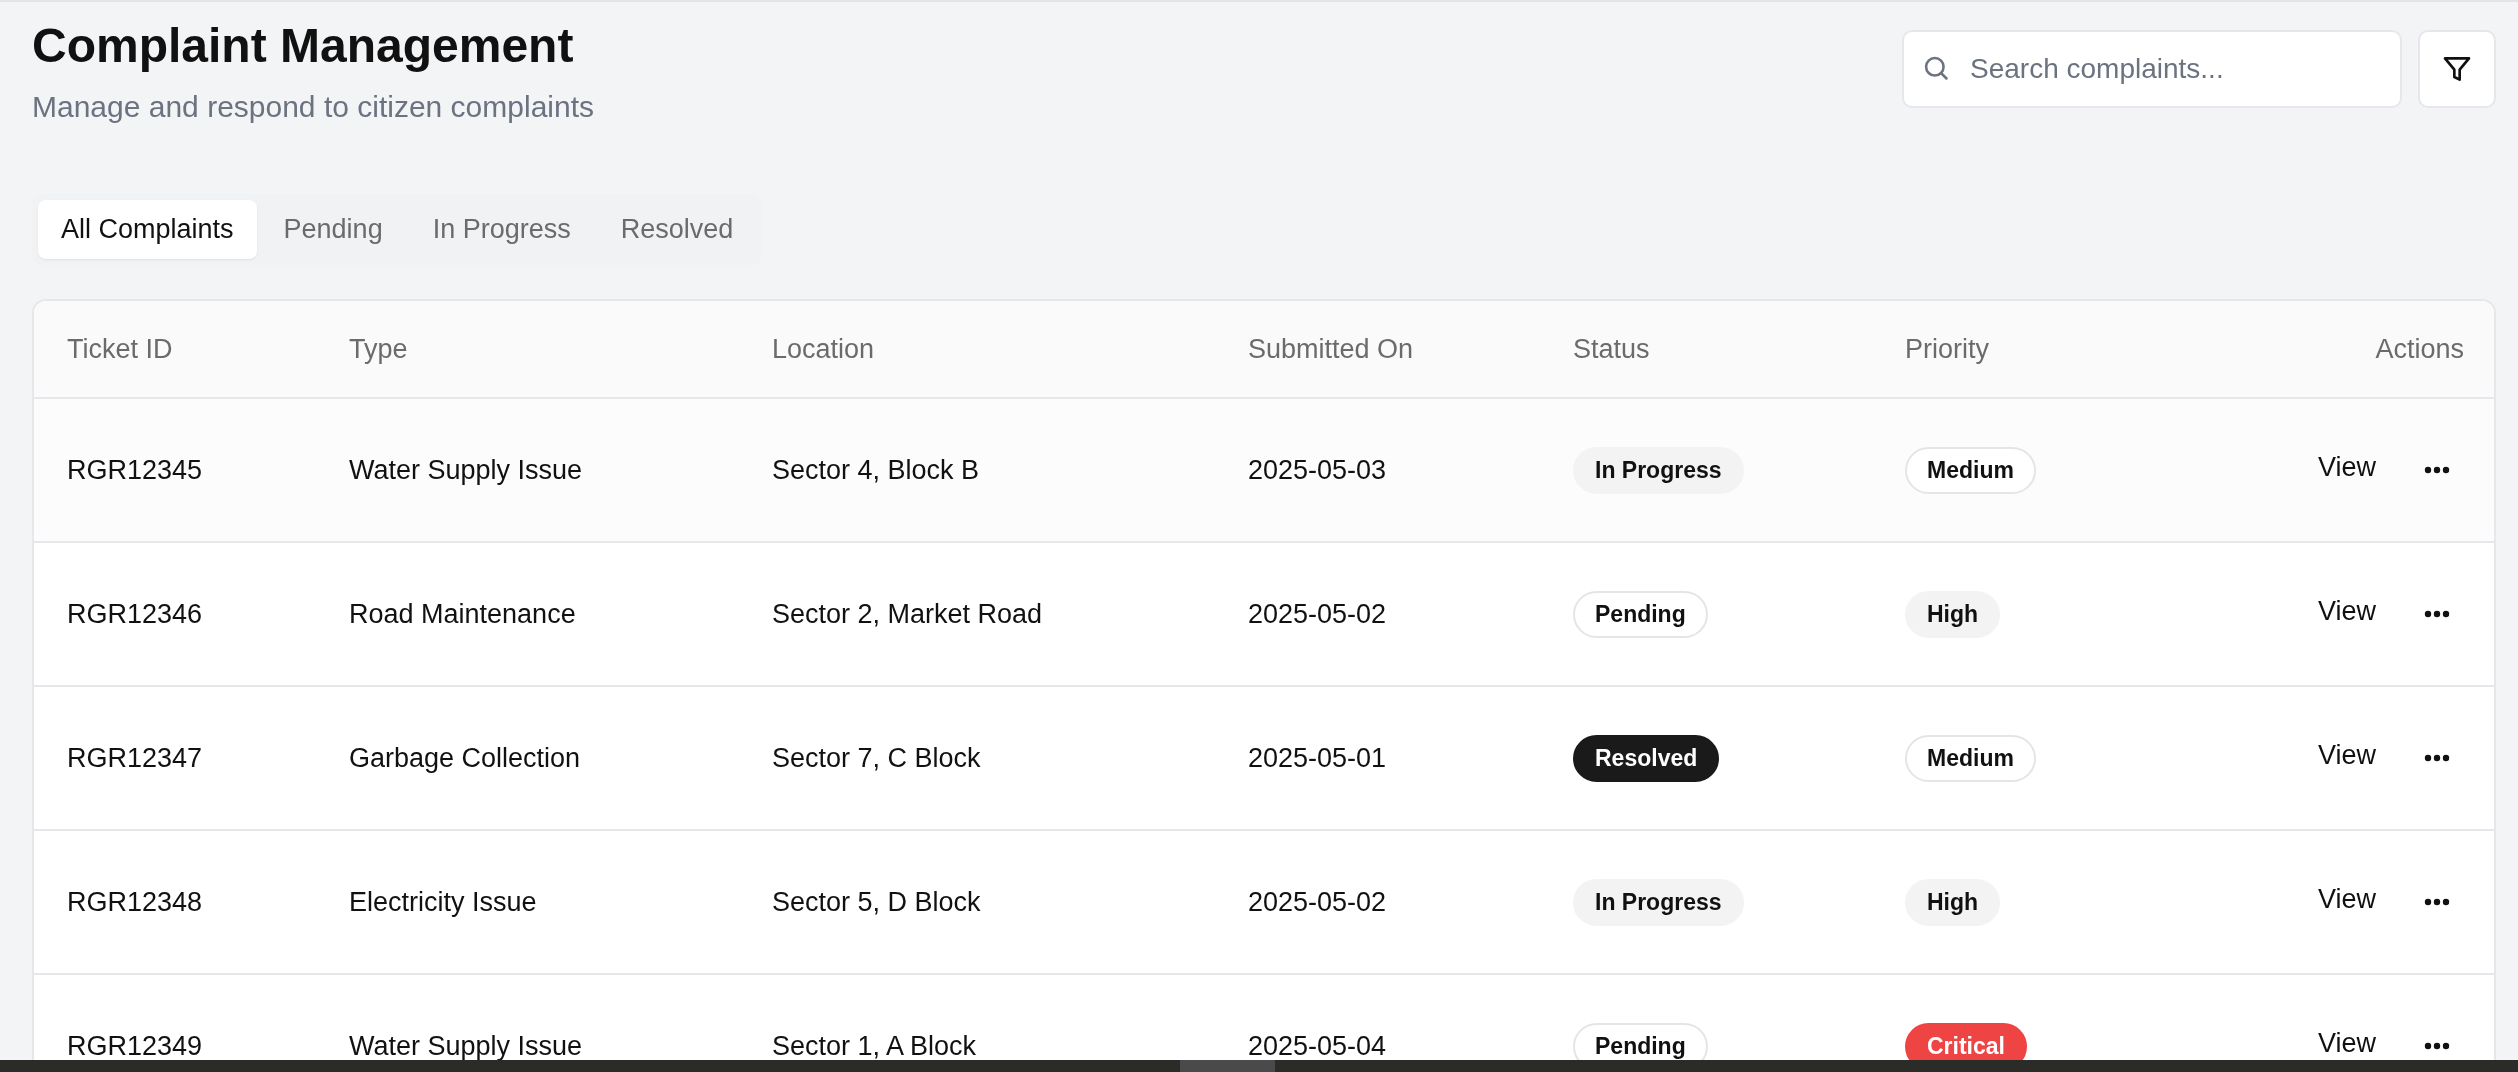 This screenshot has width=2518, height=1072. Describe the element at coordinates (1331, 349) in the screenshot. I see `column-header: Submitted On` at that location.